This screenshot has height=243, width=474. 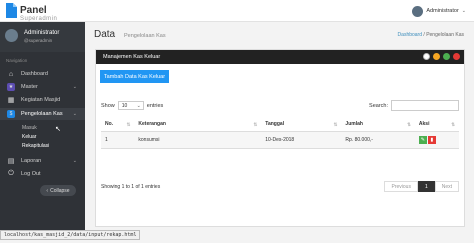 I want to click on page-title: Data, so click(x=105, y=34).